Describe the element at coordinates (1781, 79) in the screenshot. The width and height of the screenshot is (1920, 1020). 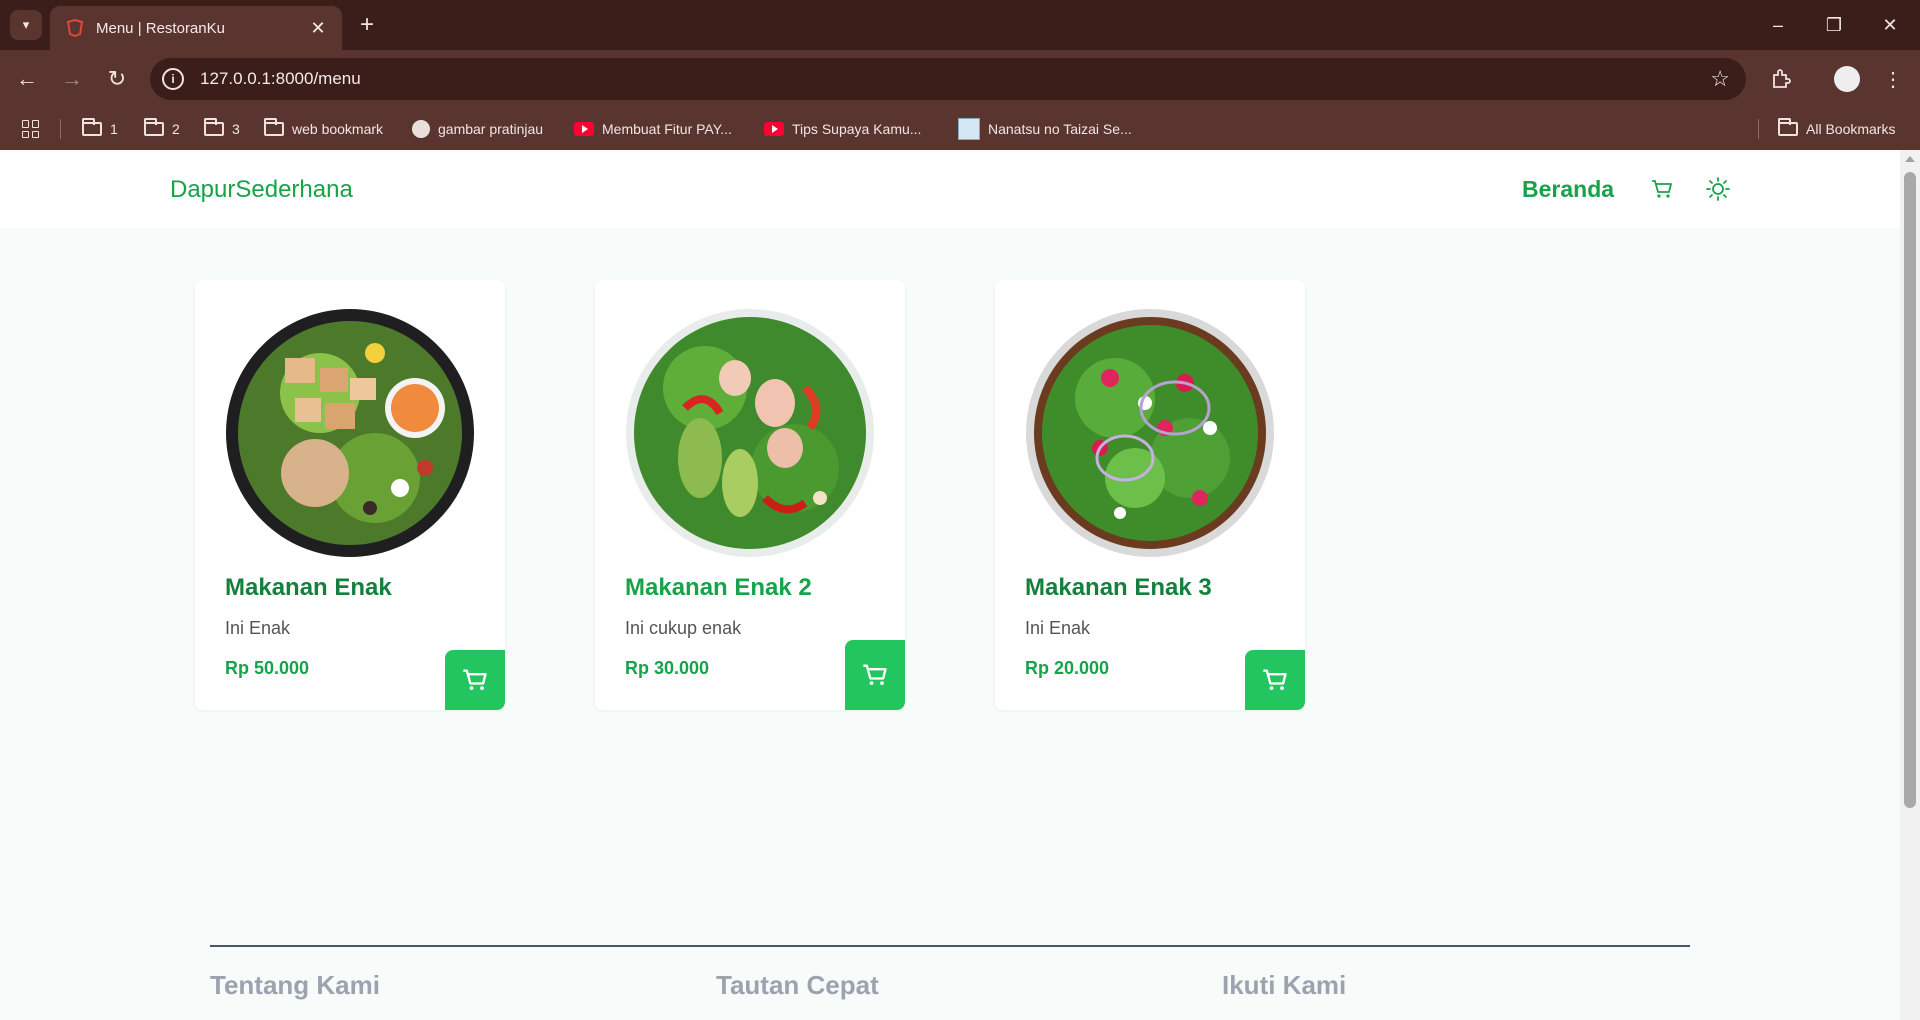
I see `extensions-icon` at that location.